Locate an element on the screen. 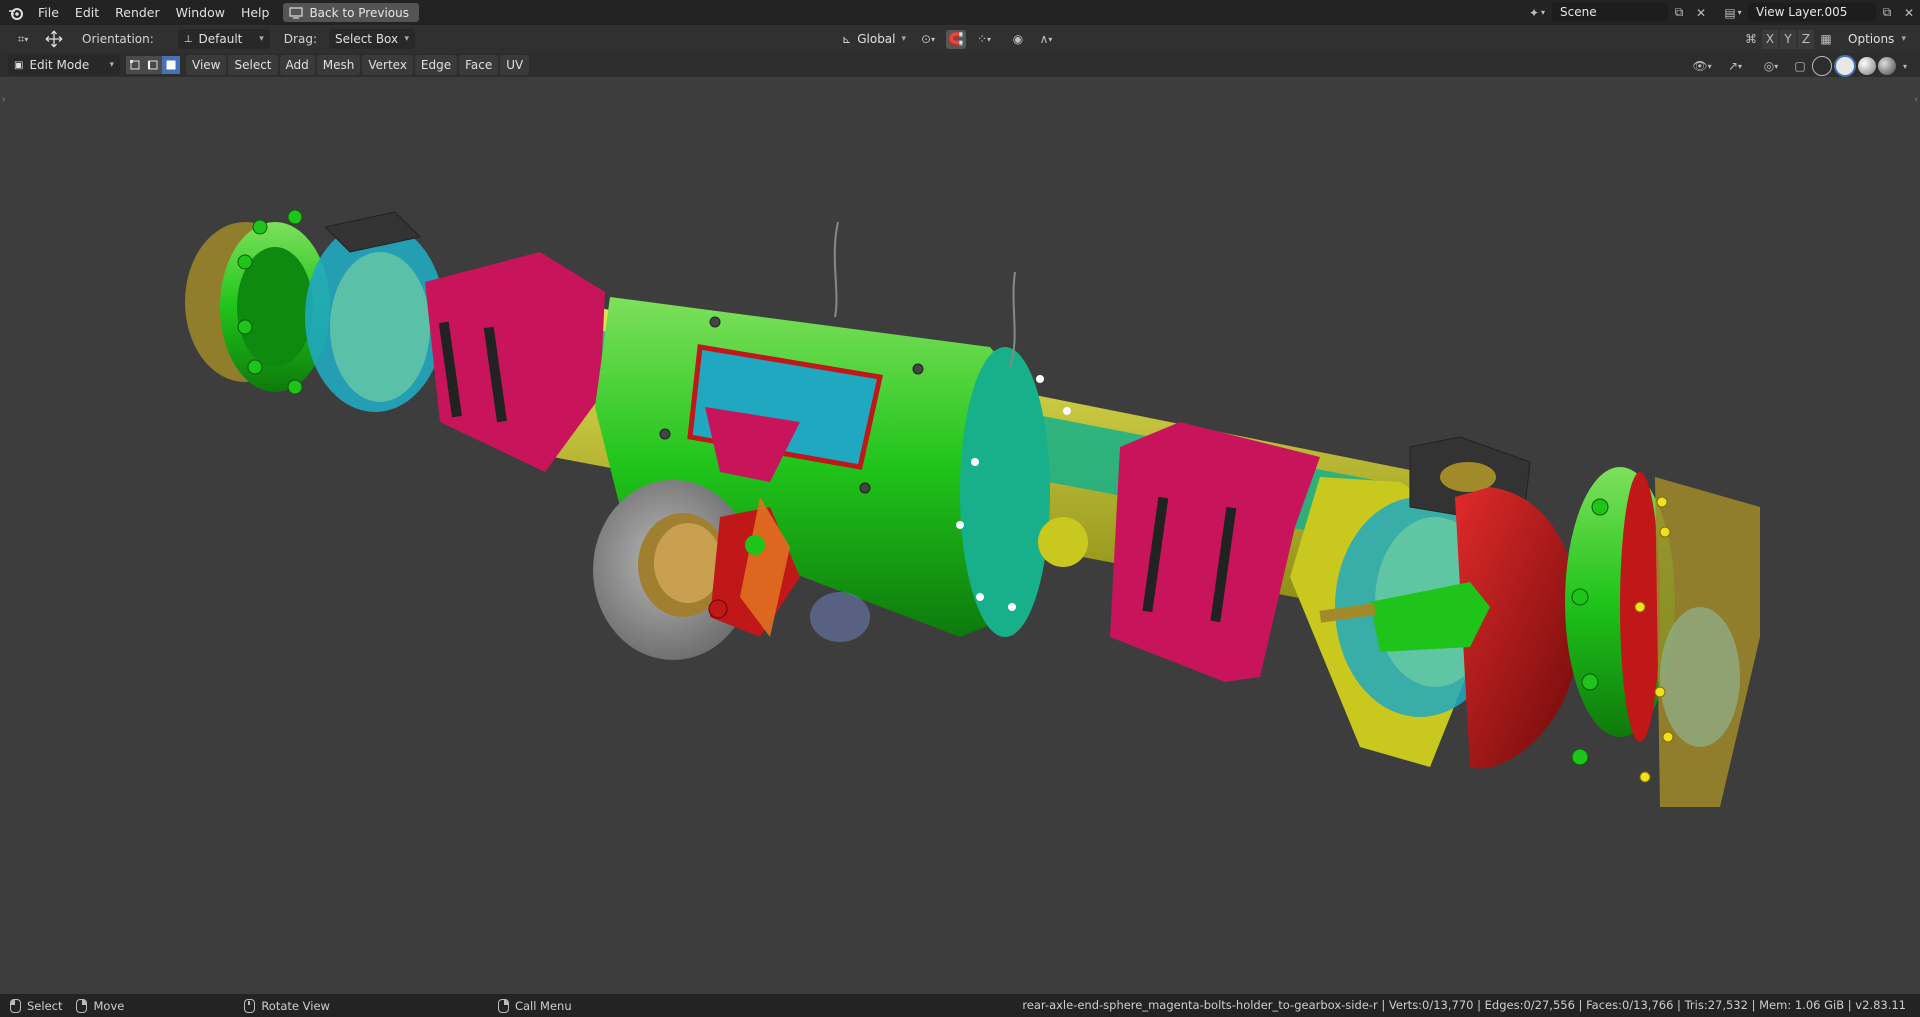  mouse-middle-icon is located at coordinates (250, 1005).